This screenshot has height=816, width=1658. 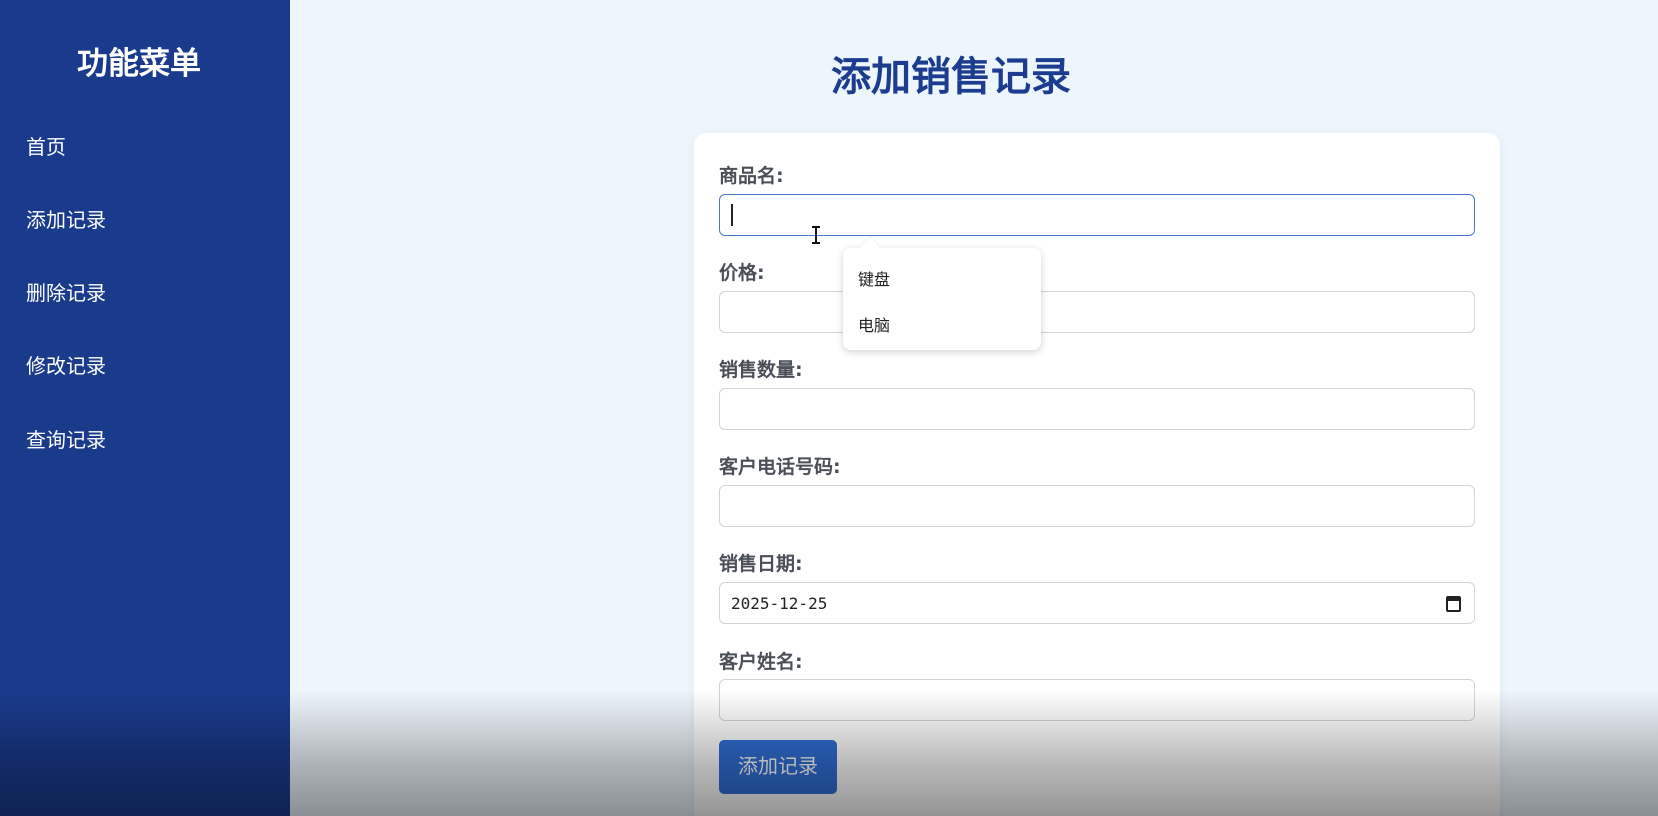 I want to click on quantity-label: 销售数量:, so click(x=761, y=370).